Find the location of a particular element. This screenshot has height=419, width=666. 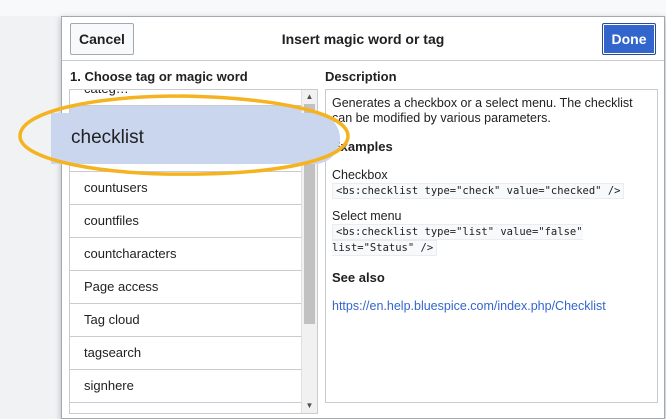

list-item-tag-cloud: Tag cloud is located at coordinates (186, 320).